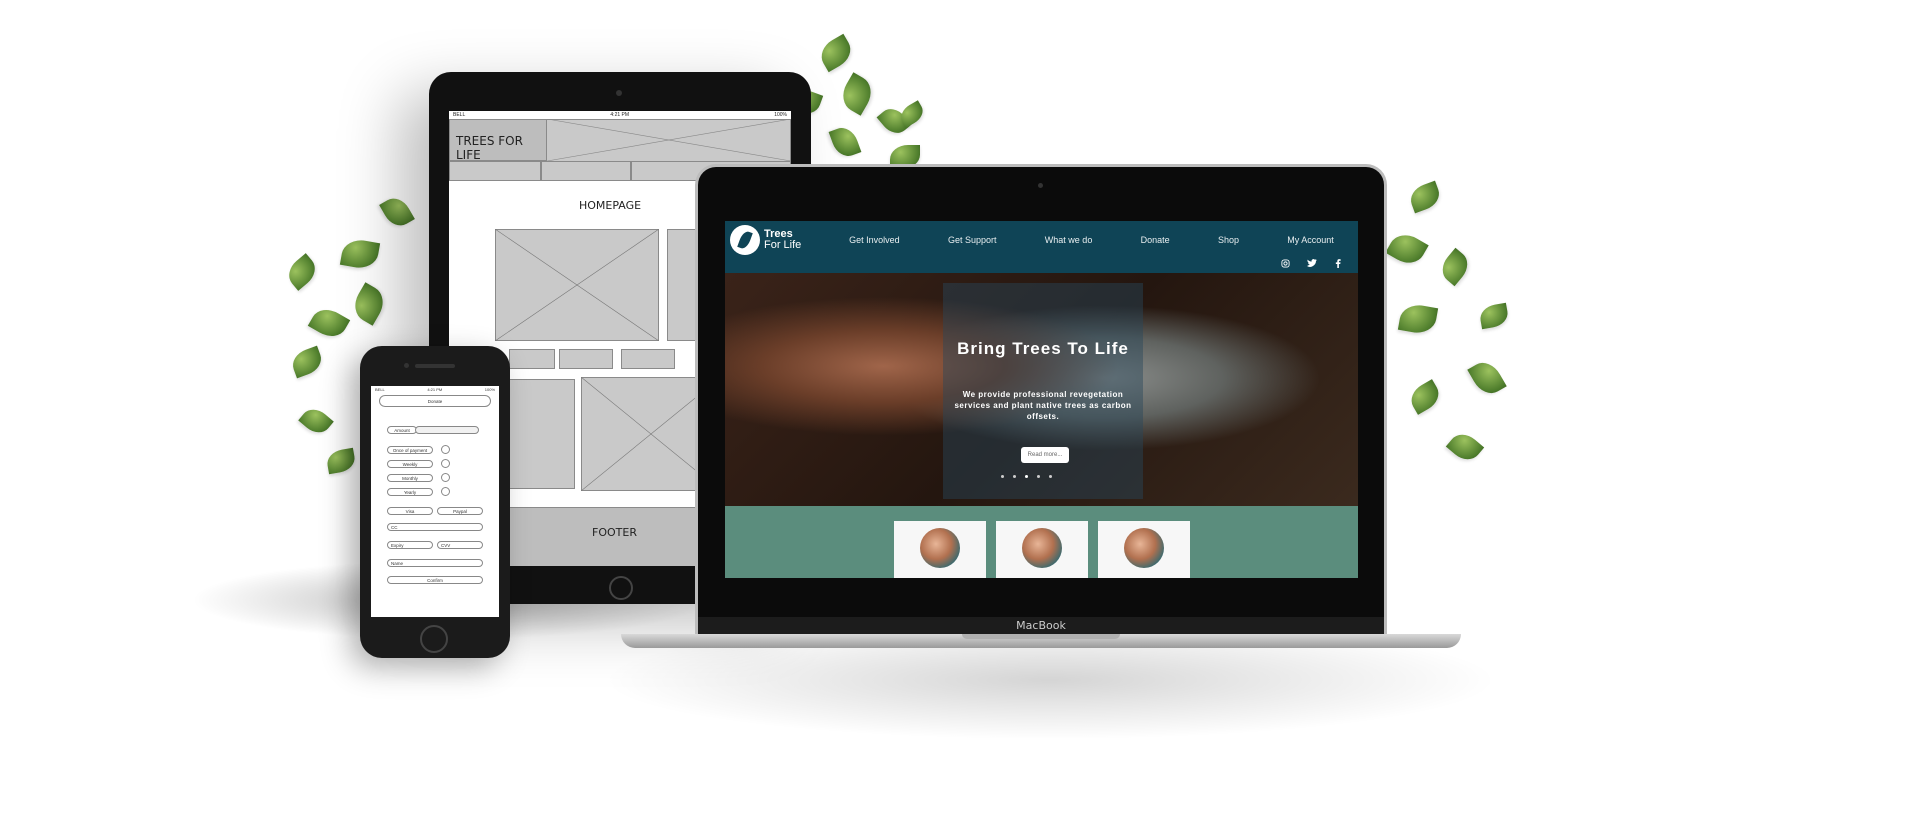 The height and width of the screenshot is (821, 1920). I want to click on name-input: Name, so click(435, 563).